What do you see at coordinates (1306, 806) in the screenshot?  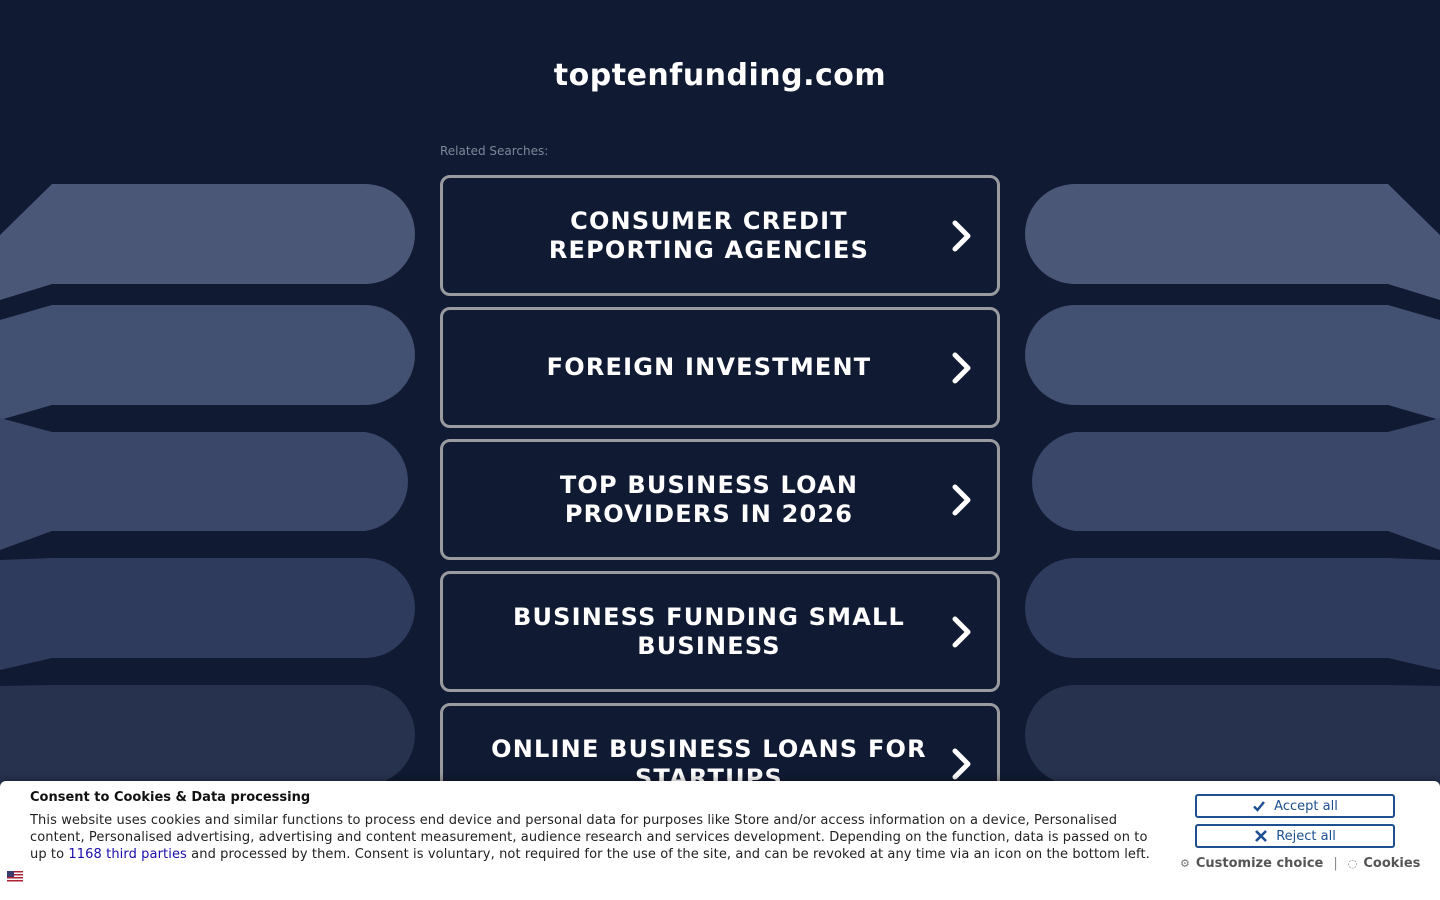 I see `accept-all-label: Accept all` at bounding box center [1306, 806].